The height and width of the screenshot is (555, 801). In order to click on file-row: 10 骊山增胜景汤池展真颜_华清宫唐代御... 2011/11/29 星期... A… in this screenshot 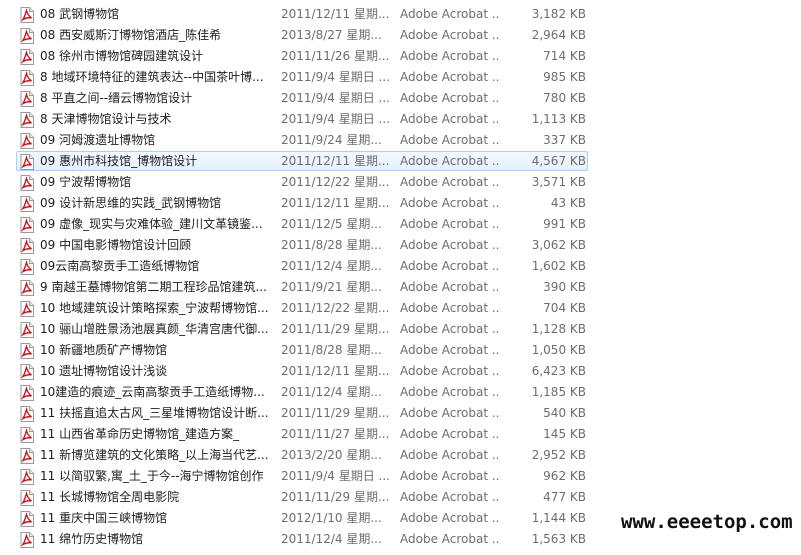, I will do `click(400, 329)`.